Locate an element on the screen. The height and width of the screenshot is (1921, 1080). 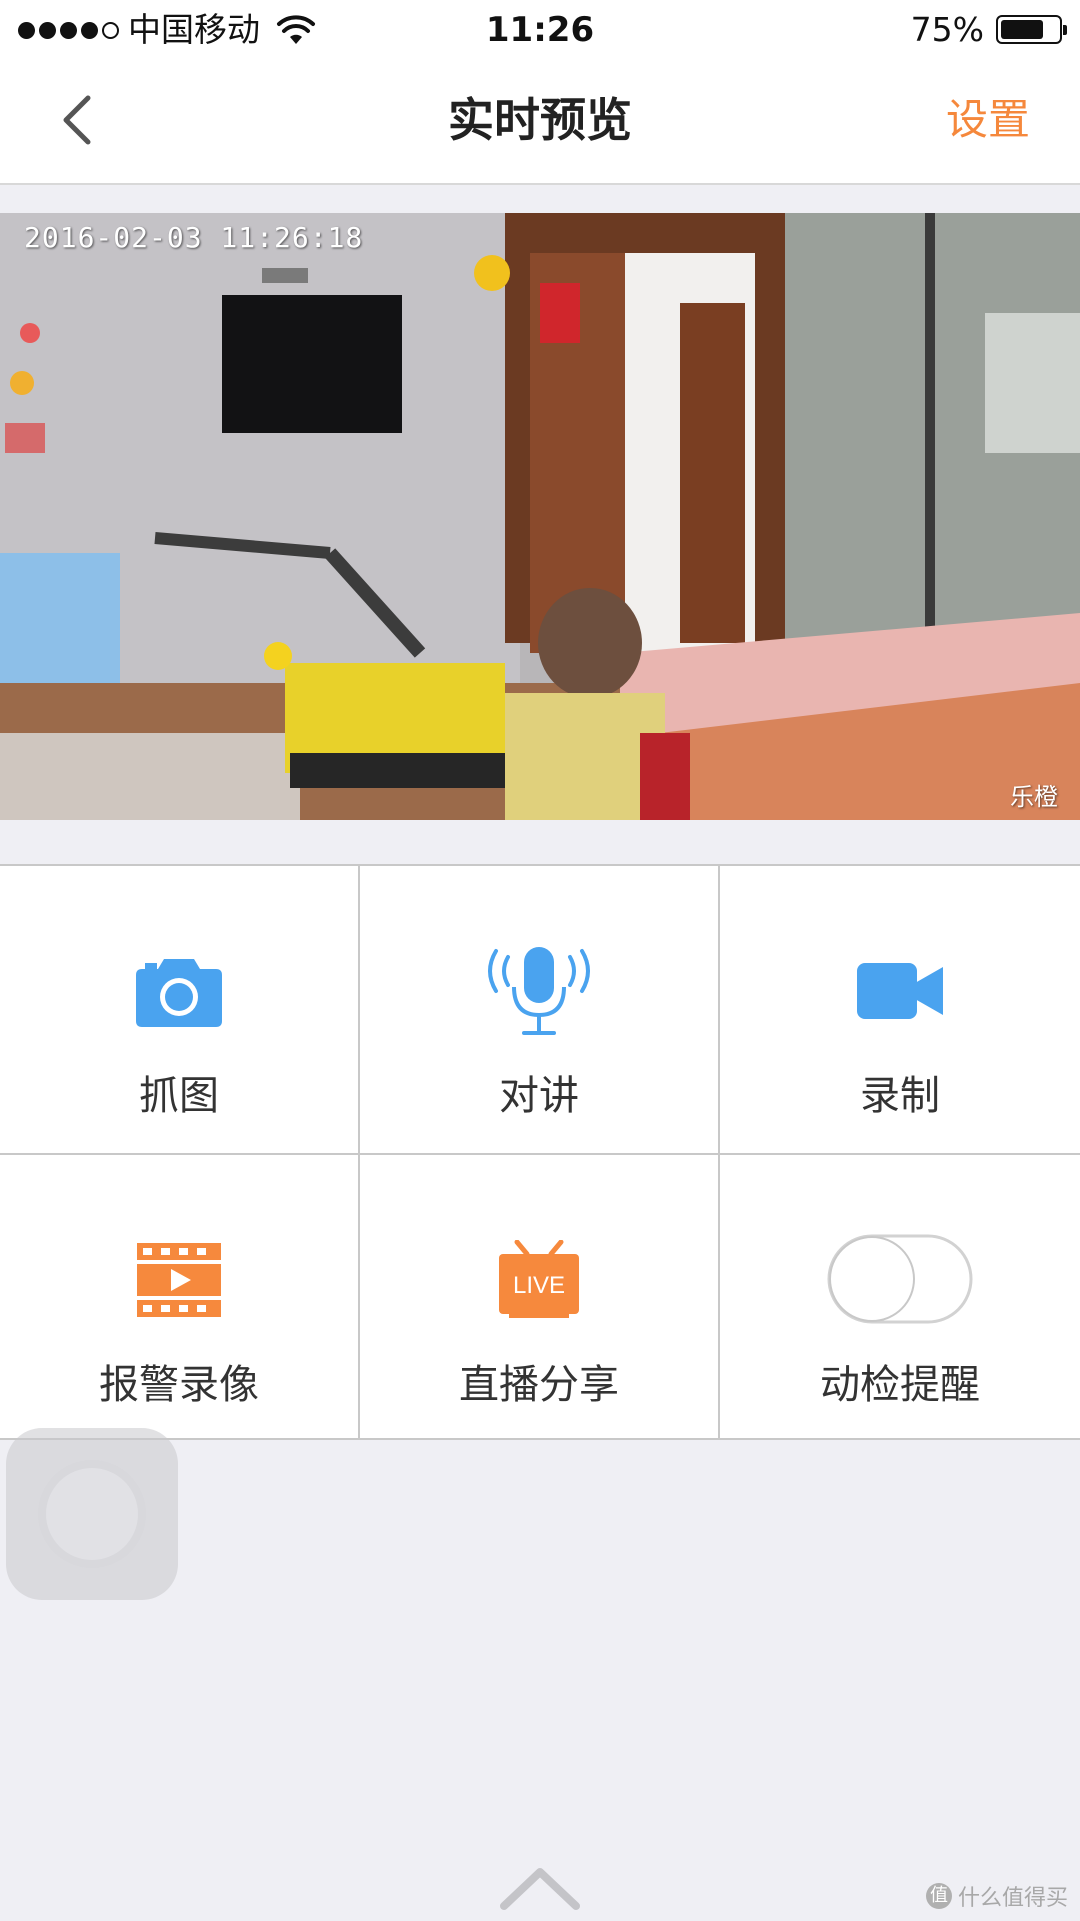
film-play-icon is located at coordinates (179, 1280).